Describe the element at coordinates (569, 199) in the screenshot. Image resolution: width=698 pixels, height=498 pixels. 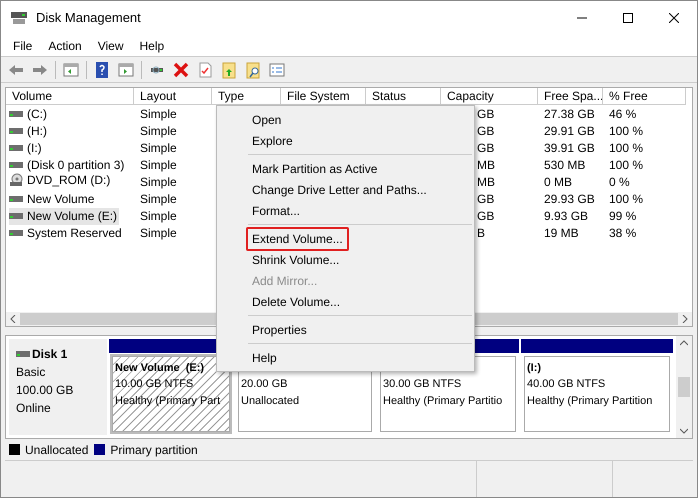
I see `table-cell: 29.93 GB` at that location.